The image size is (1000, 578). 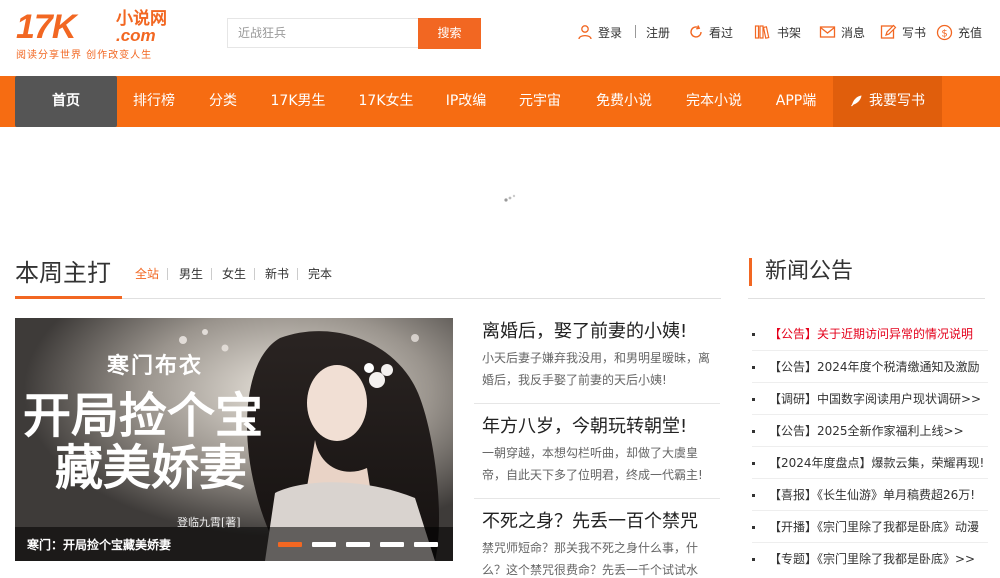 I want to click on register-link: 注册, so click(x=658, y=32).